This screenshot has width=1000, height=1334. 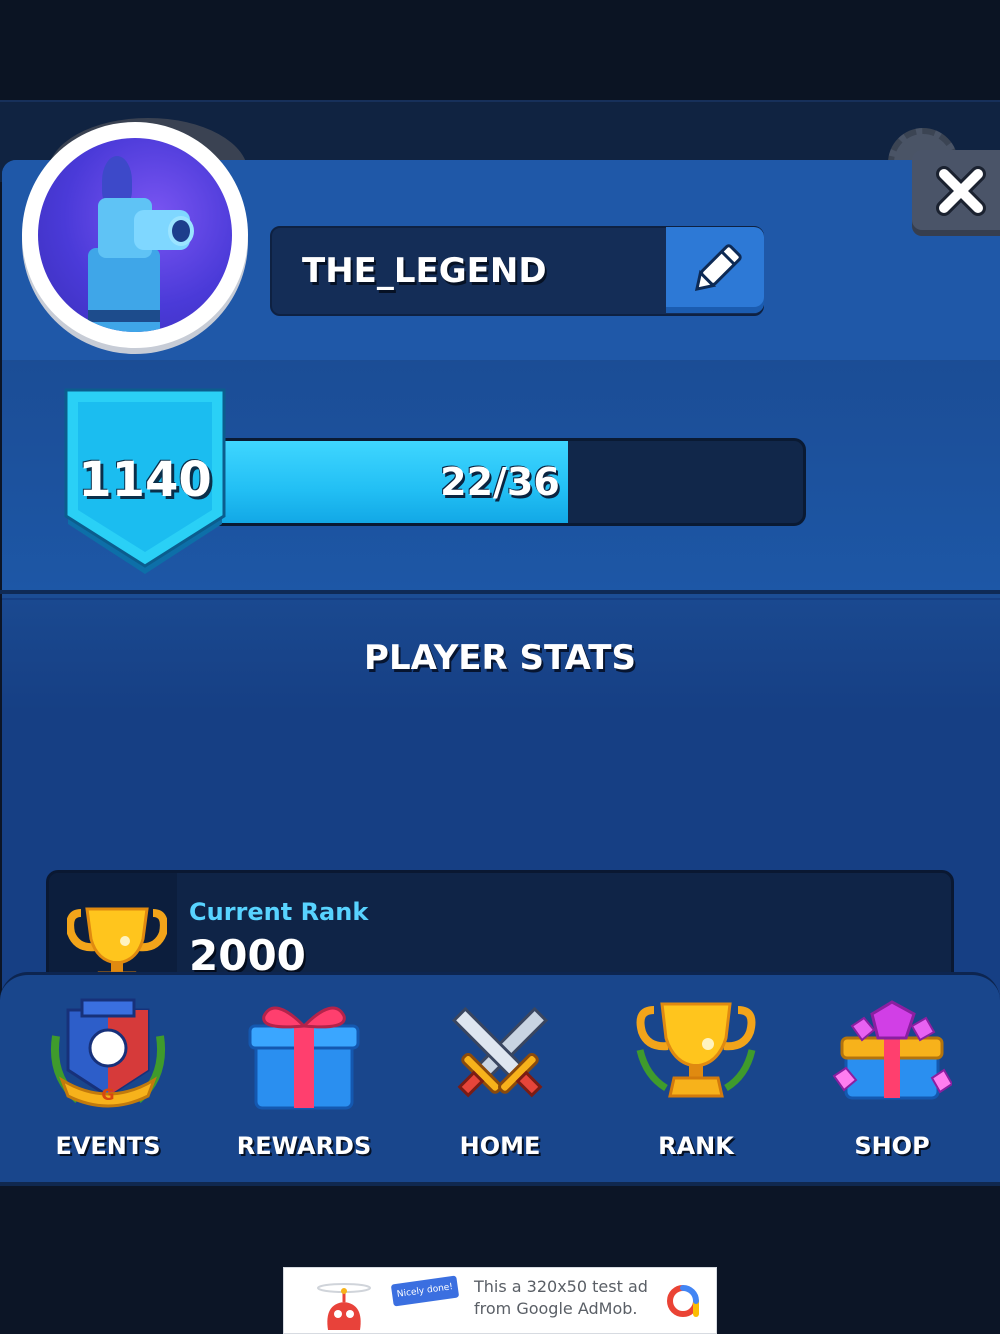 What do you see at coordinates (108, 1053) in the screenshot?
I see `events-shield-icon: G` at bounding box center [108, 1053].